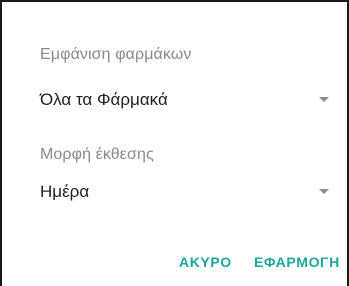  Describe the element at coordinates (97, 154) in the screenshot. I see `report-format-label: Μορφή έκθεσης` at that location.